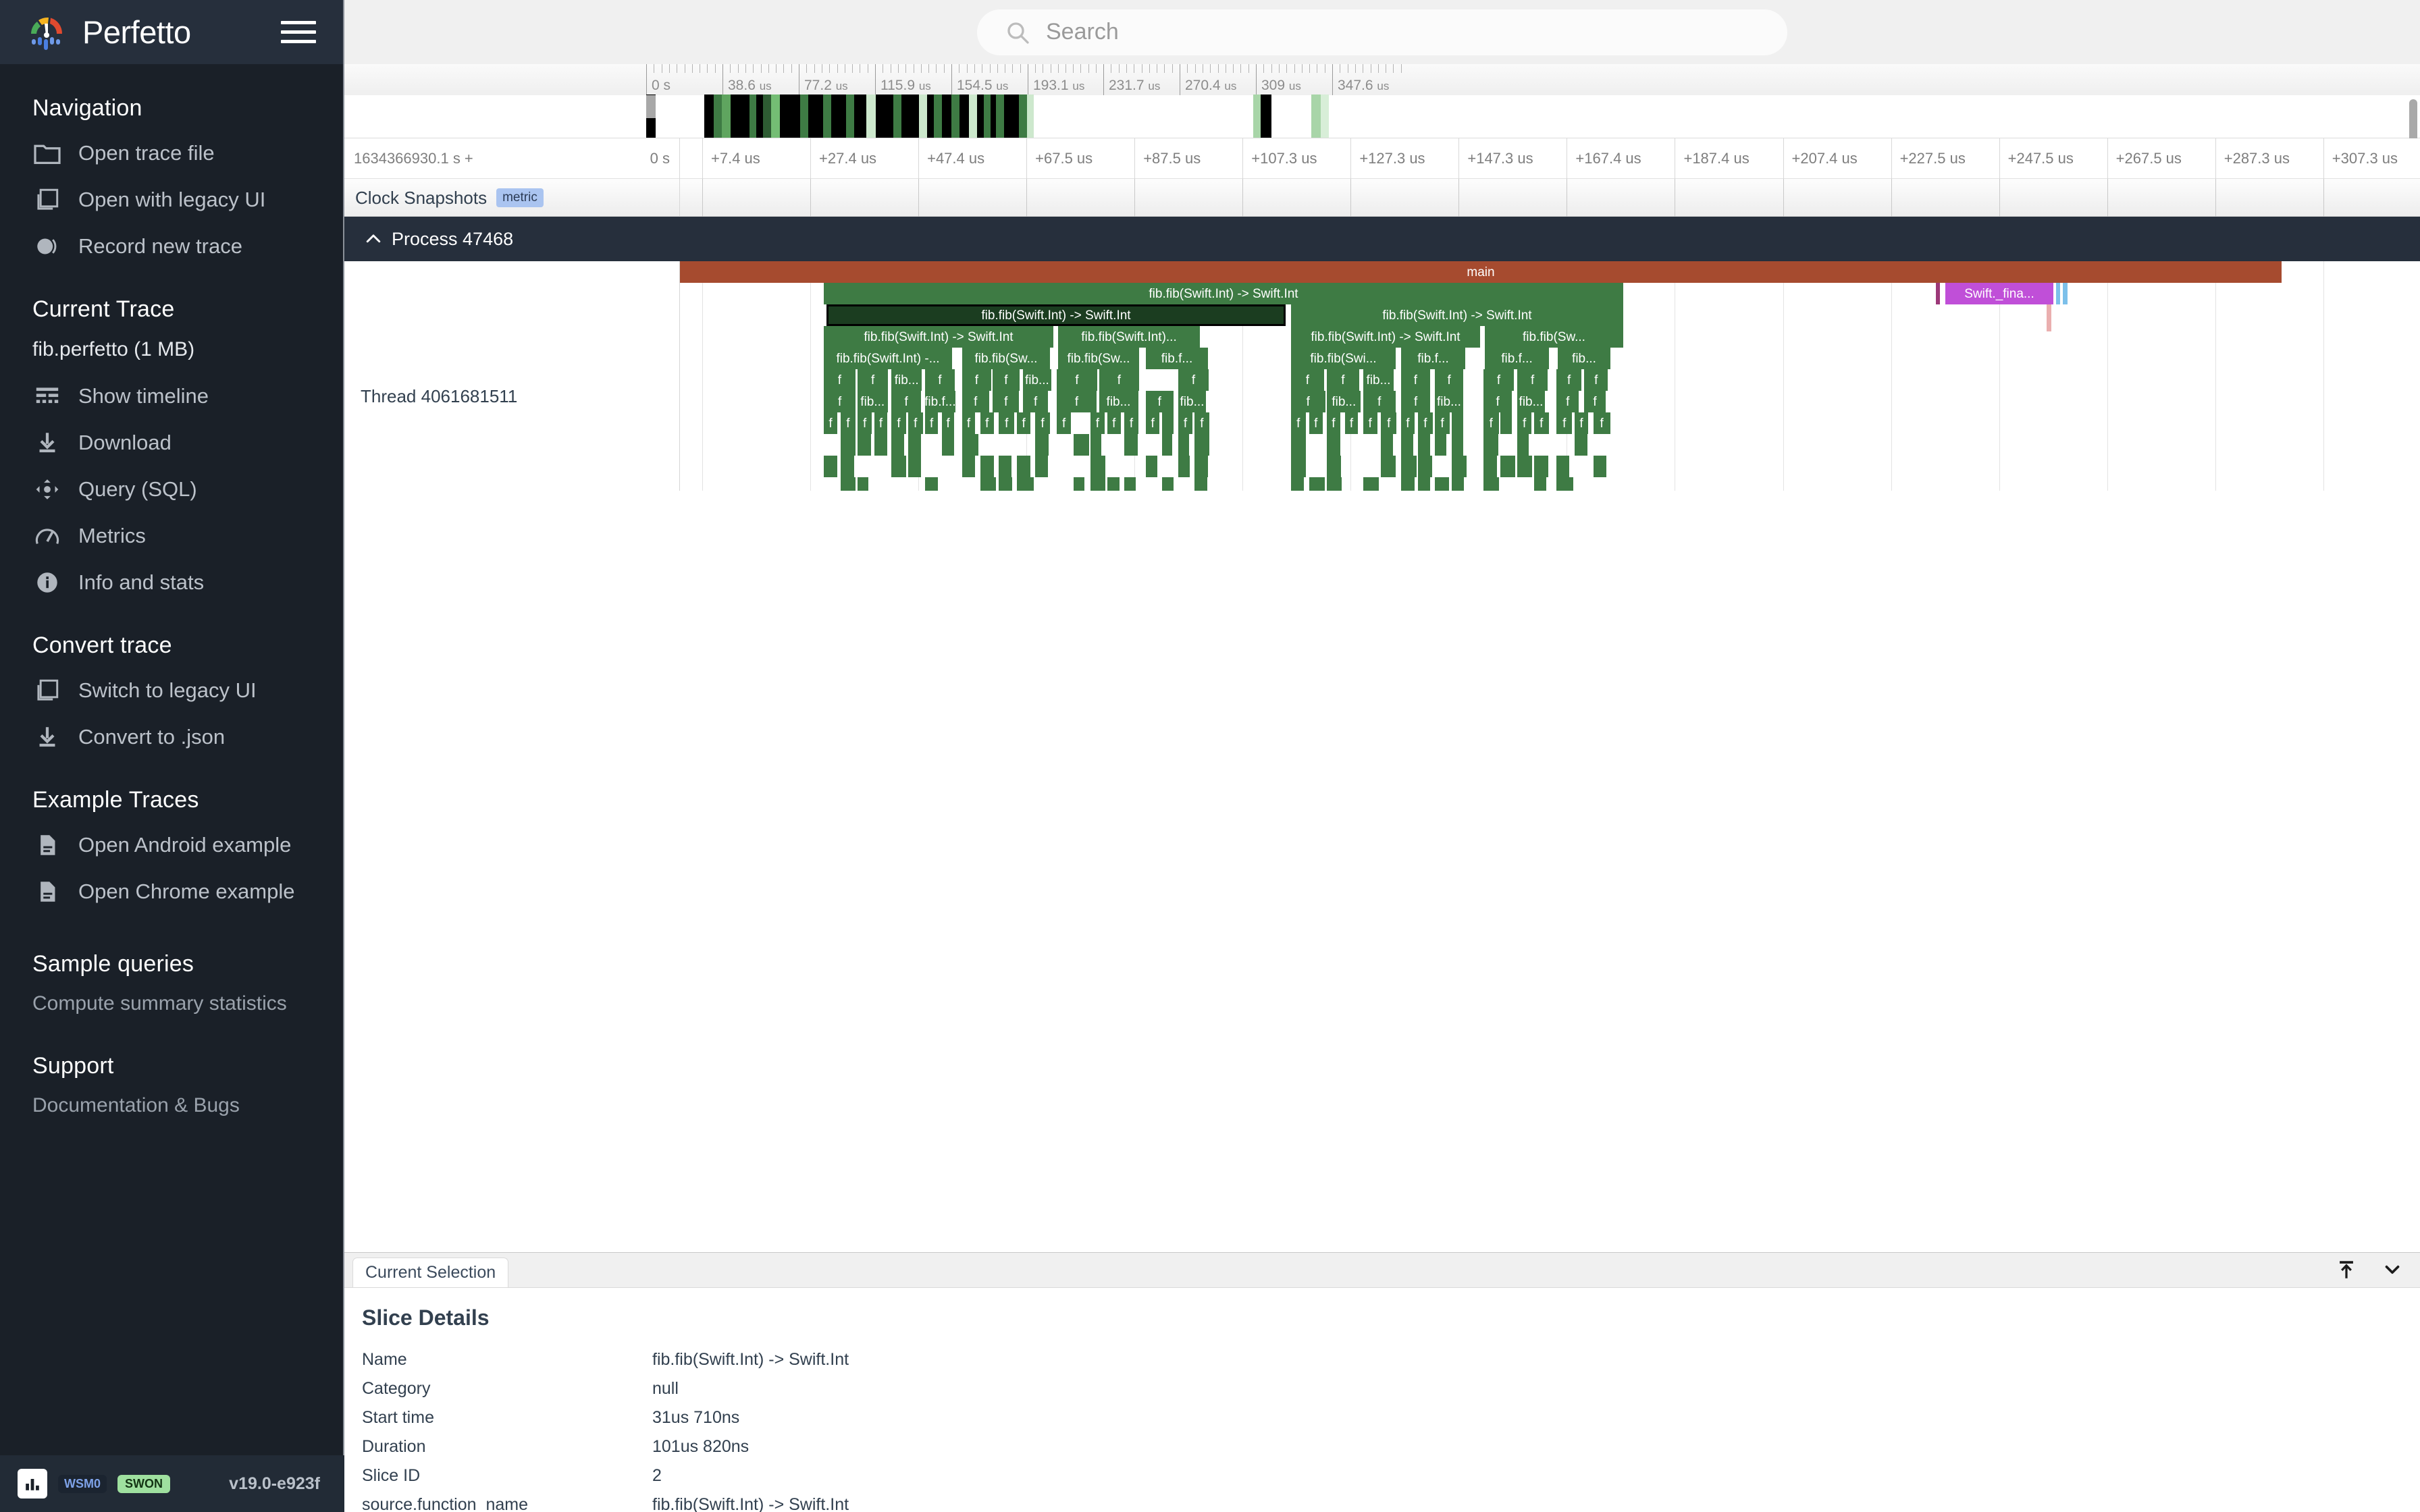 The image size is (2420, 1512). I want to click on sidebar-item-metrics: Metrics, so click(171, 535).